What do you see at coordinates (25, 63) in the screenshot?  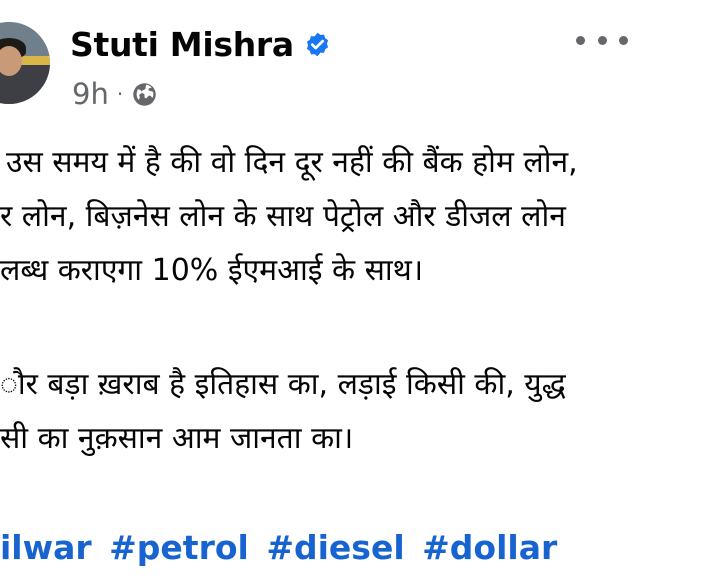 I see `avatar` at bounding box center [25, 63].